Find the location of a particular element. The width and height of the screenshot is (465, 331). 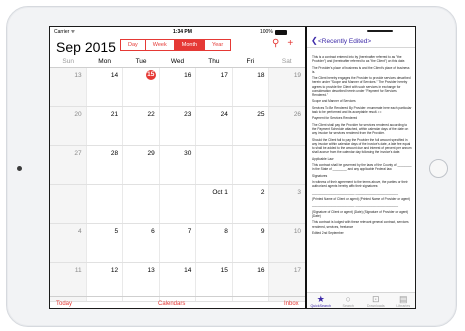

day-cell: 3 is located at coordinates (287, 204).